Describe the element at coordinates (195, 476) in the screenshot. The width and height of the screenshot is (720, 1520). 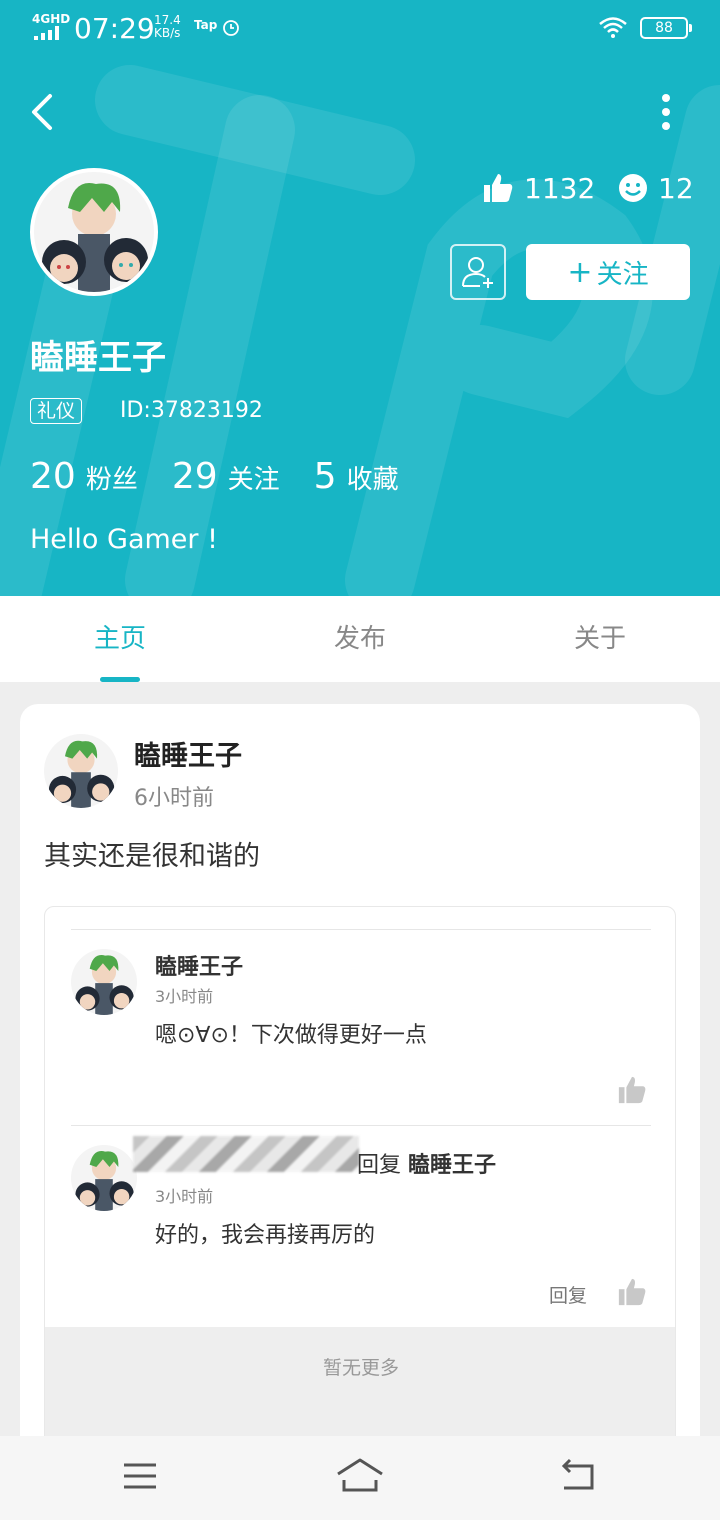
I see `following-count: 29` at that location.